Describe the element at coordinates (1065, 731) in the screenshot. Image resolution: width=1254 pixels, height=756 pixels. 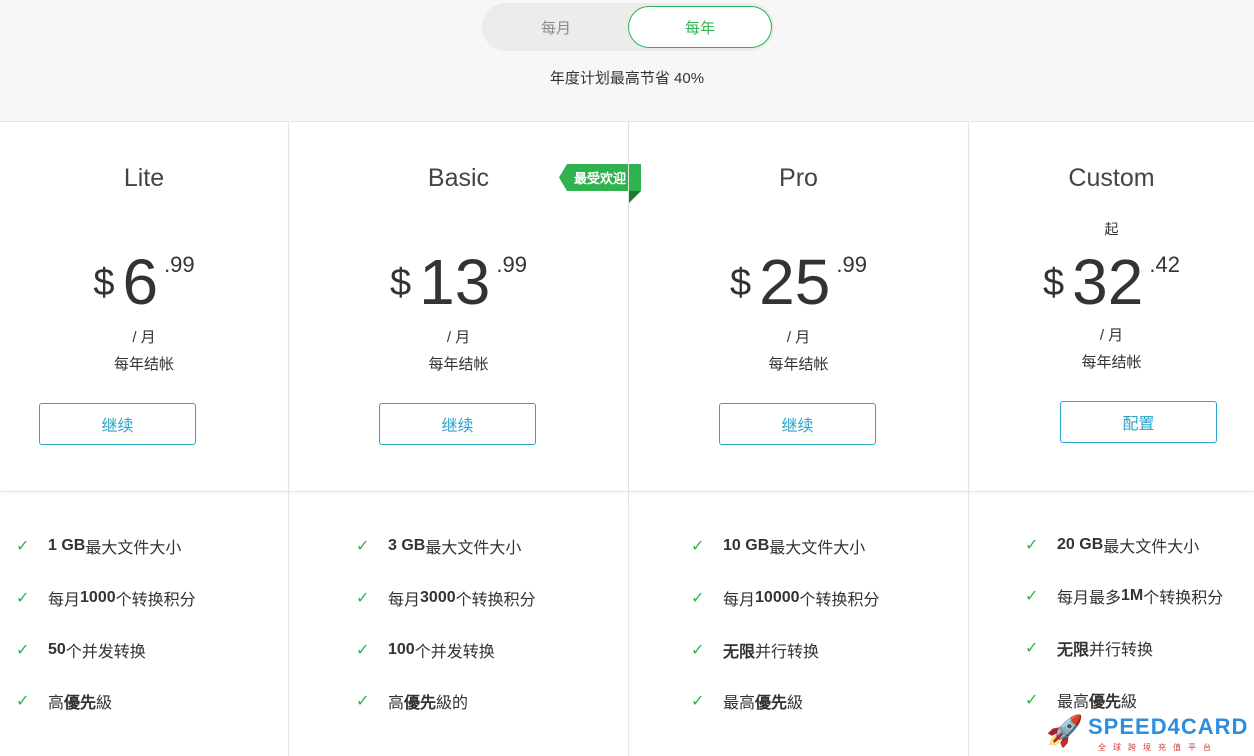
I see `rocket-icon: 🚀` at that location.